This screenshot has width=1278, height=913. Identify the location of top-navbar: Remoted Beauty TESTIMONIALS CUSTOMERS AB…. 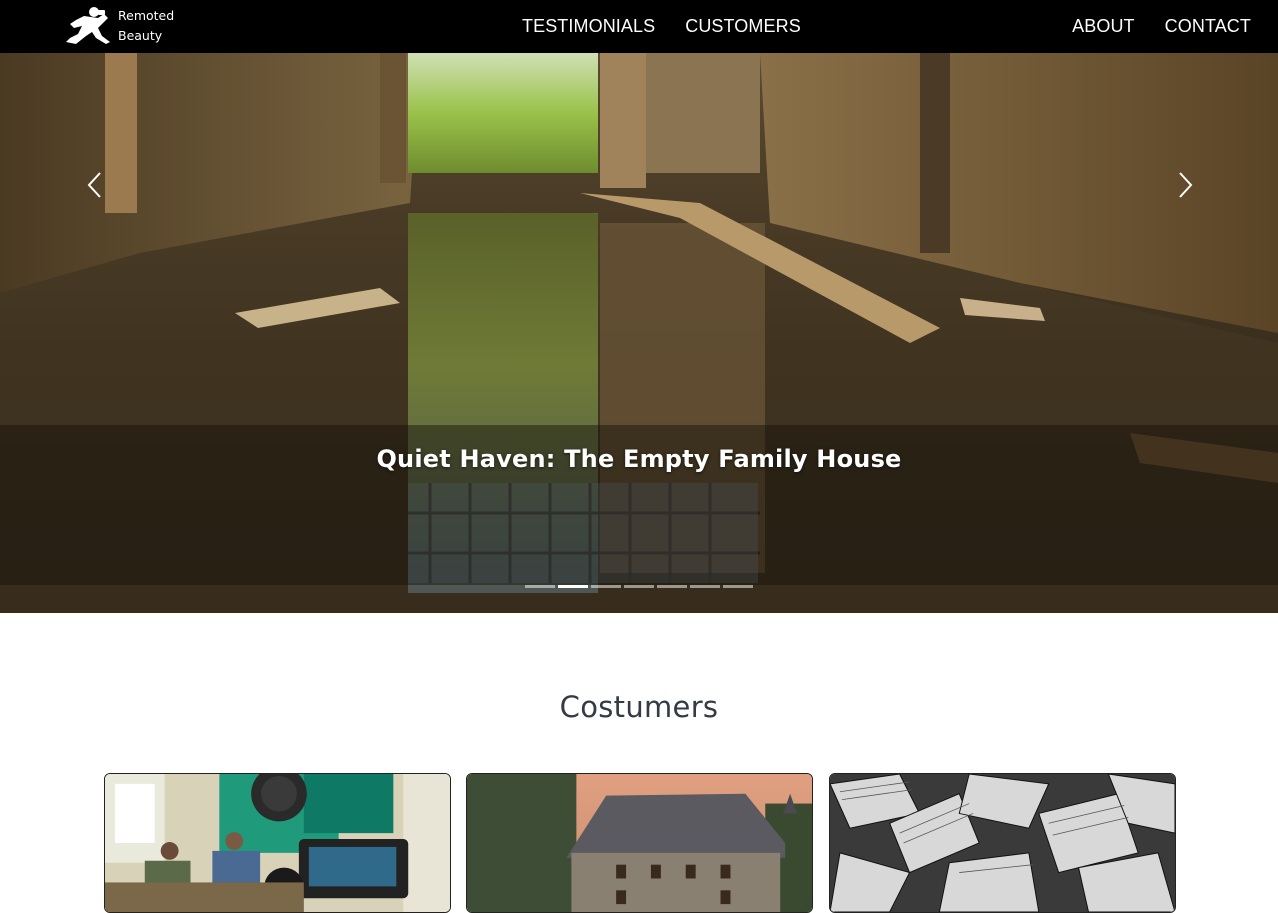
(639, 26).